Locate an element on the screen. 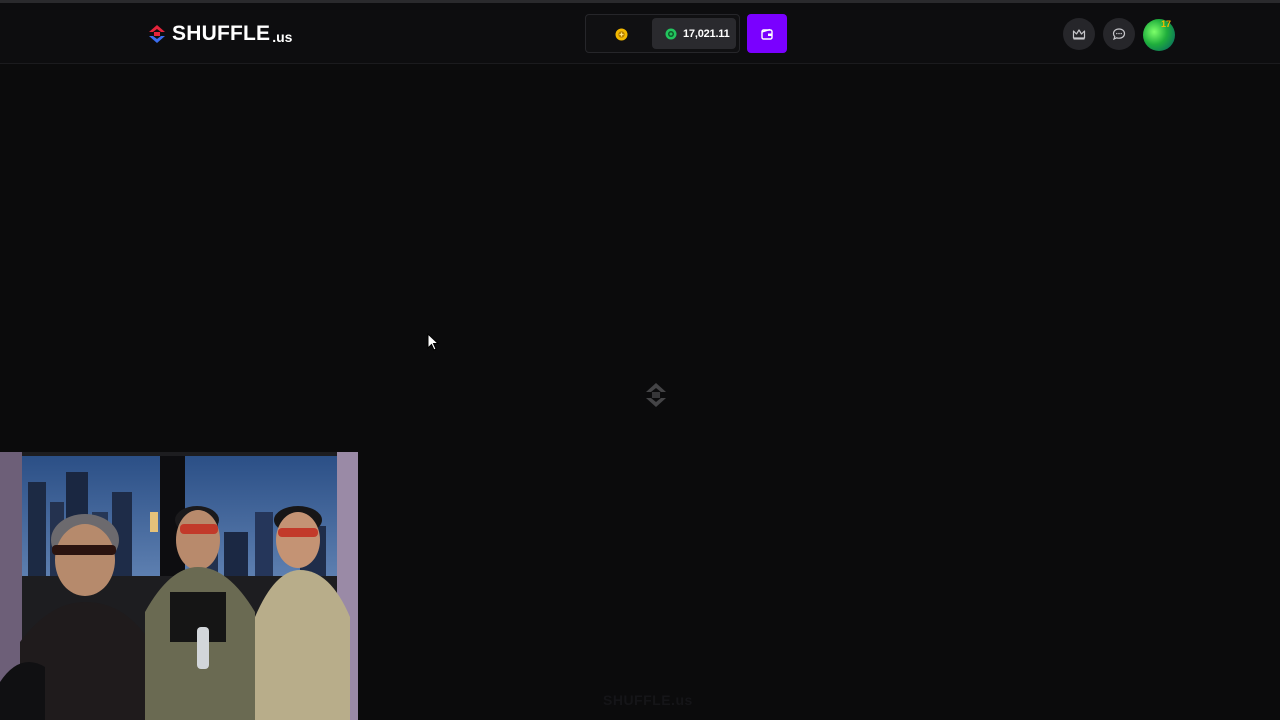  crown-icon is located at coordinates (1079, 34).